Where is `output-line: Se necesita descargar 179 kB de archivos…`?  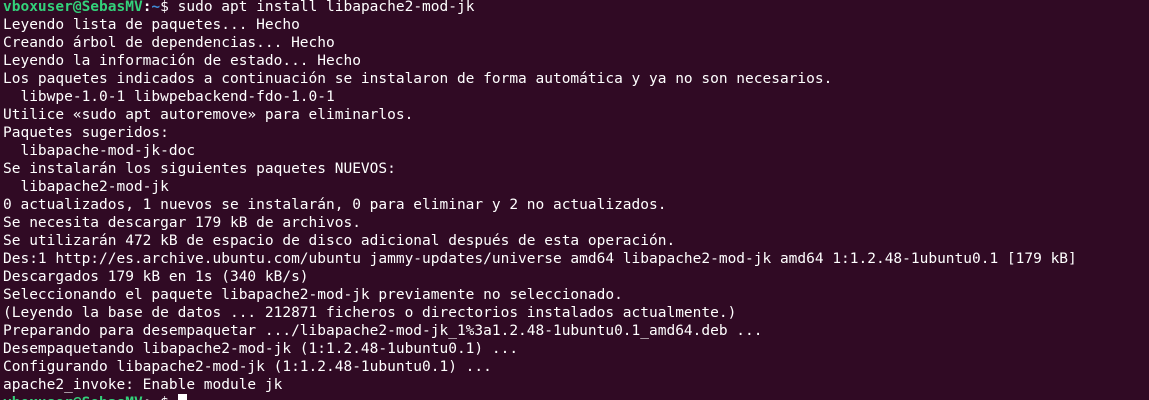
output-line: Se necesita descargar 179 kB de archivos… is located at coordinates (182, 223).